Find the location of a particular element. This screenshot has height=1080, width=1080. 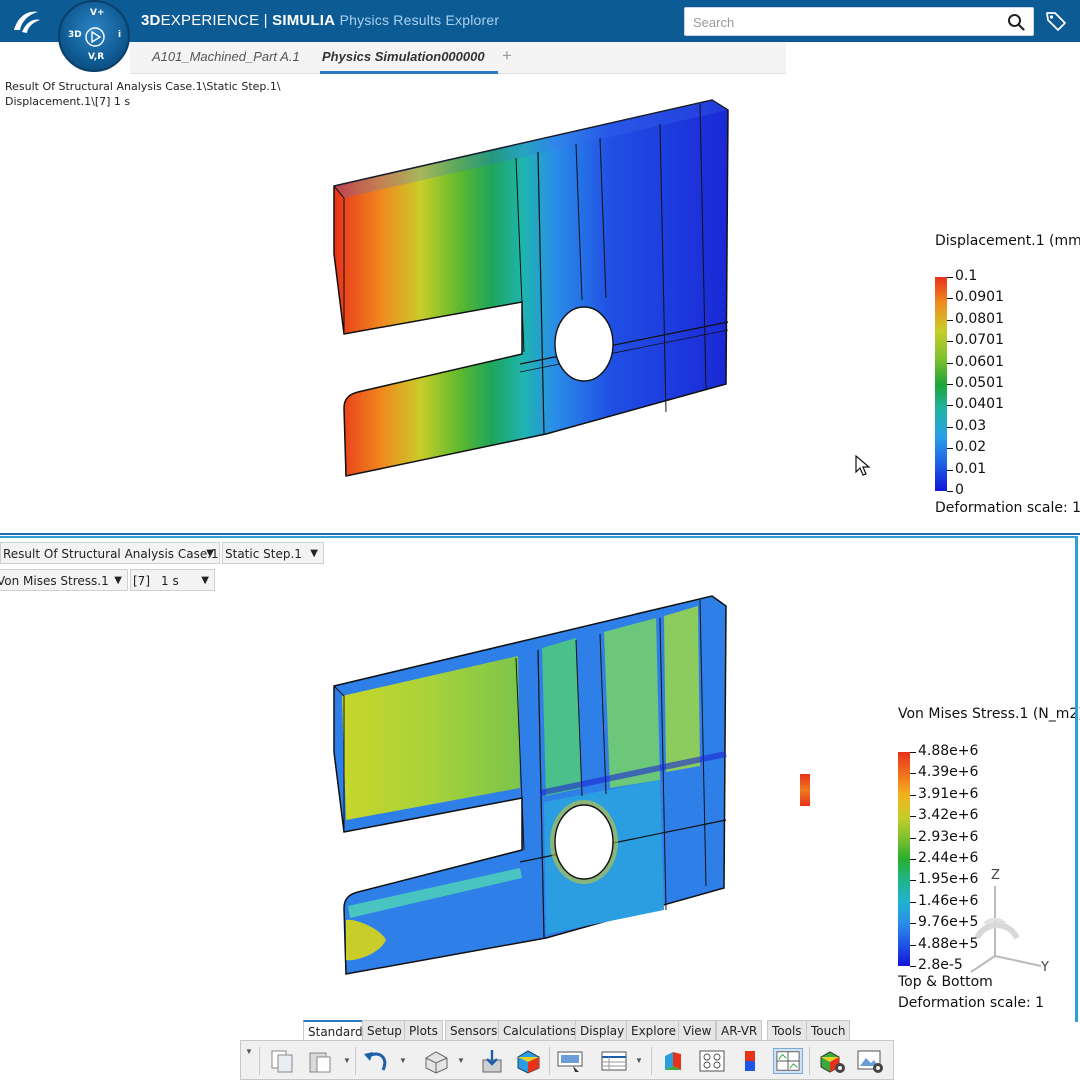

von-mises-legend-value: 4.39e+6 is located at coordinates (948, 772).